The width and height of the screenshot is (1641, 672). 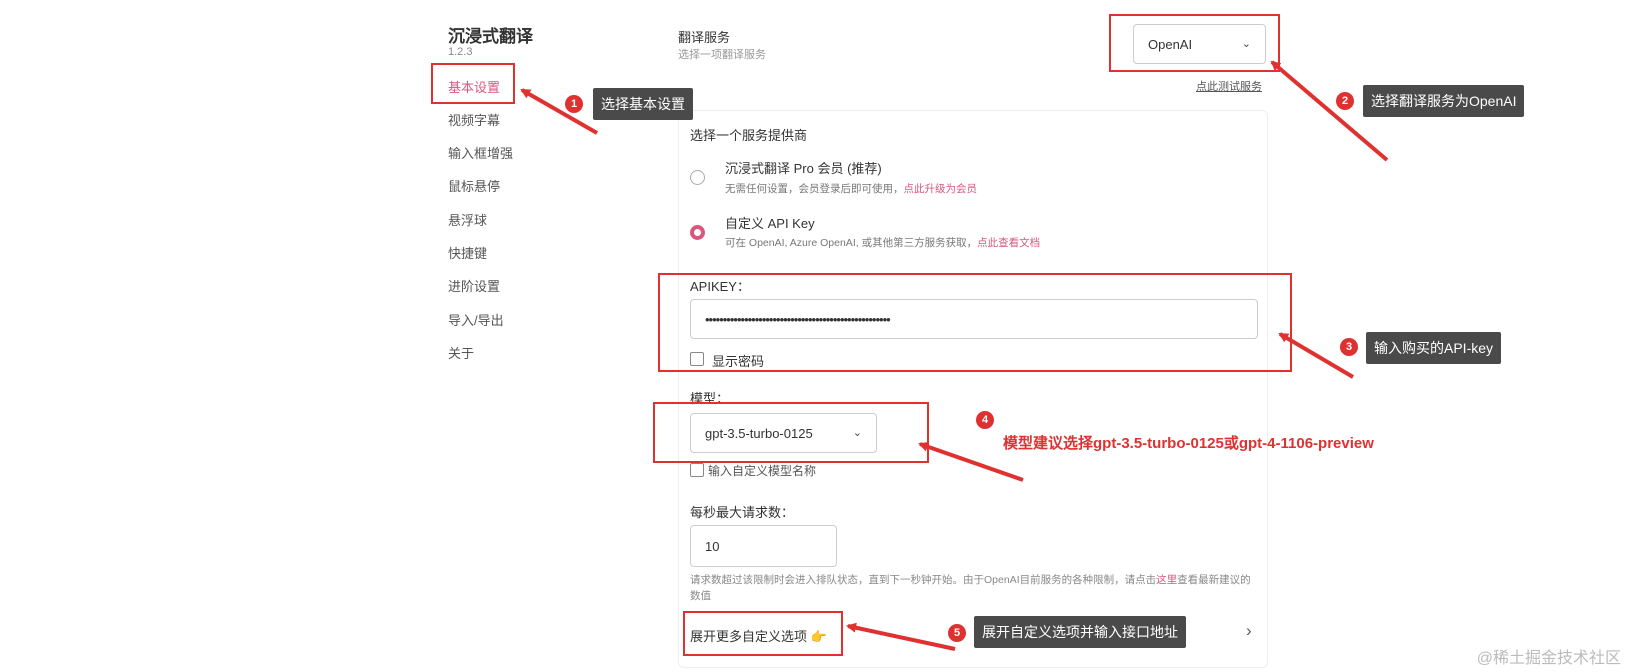 What do you see at coordinates (957, 633) in the screenshot?
I see `annotation-badge-5: 5` at bounding box center [957, 633].